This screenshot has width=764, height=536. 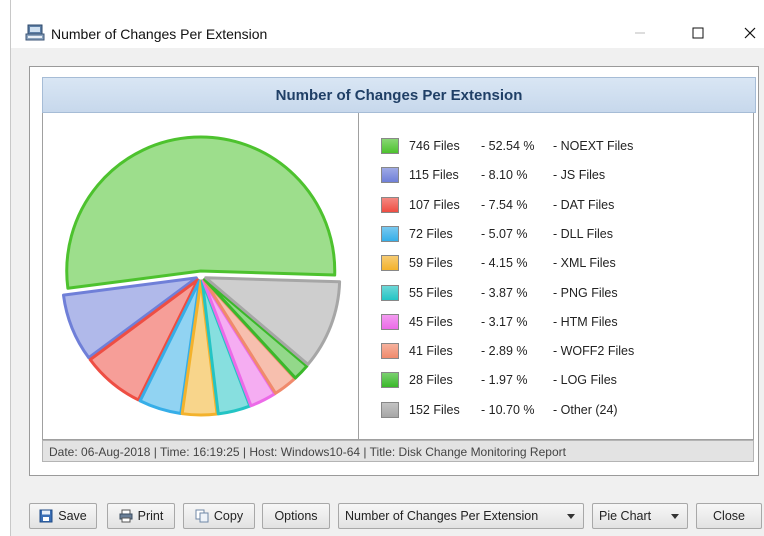 I want to click on legend-label: - Other (24), so click(x=585, y=409).